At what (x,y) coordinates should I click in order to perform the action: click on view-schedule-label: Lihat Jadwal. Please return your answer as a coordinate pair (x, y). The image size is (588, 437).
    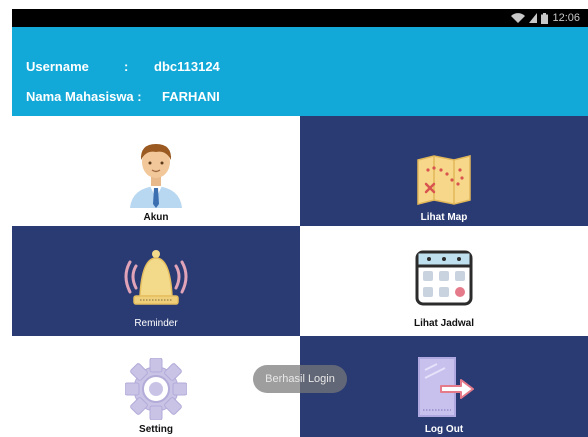
    Looking at the image, I should click on (443, 323).